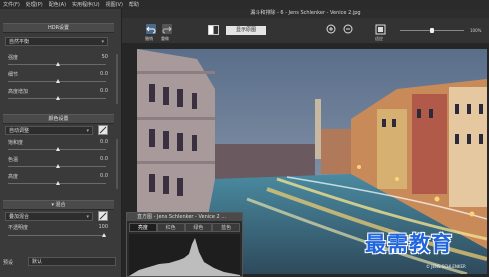 This screenshot has height=277, width=489. I want to click on slider-value-saturation: 0.0, so click(104, 142).